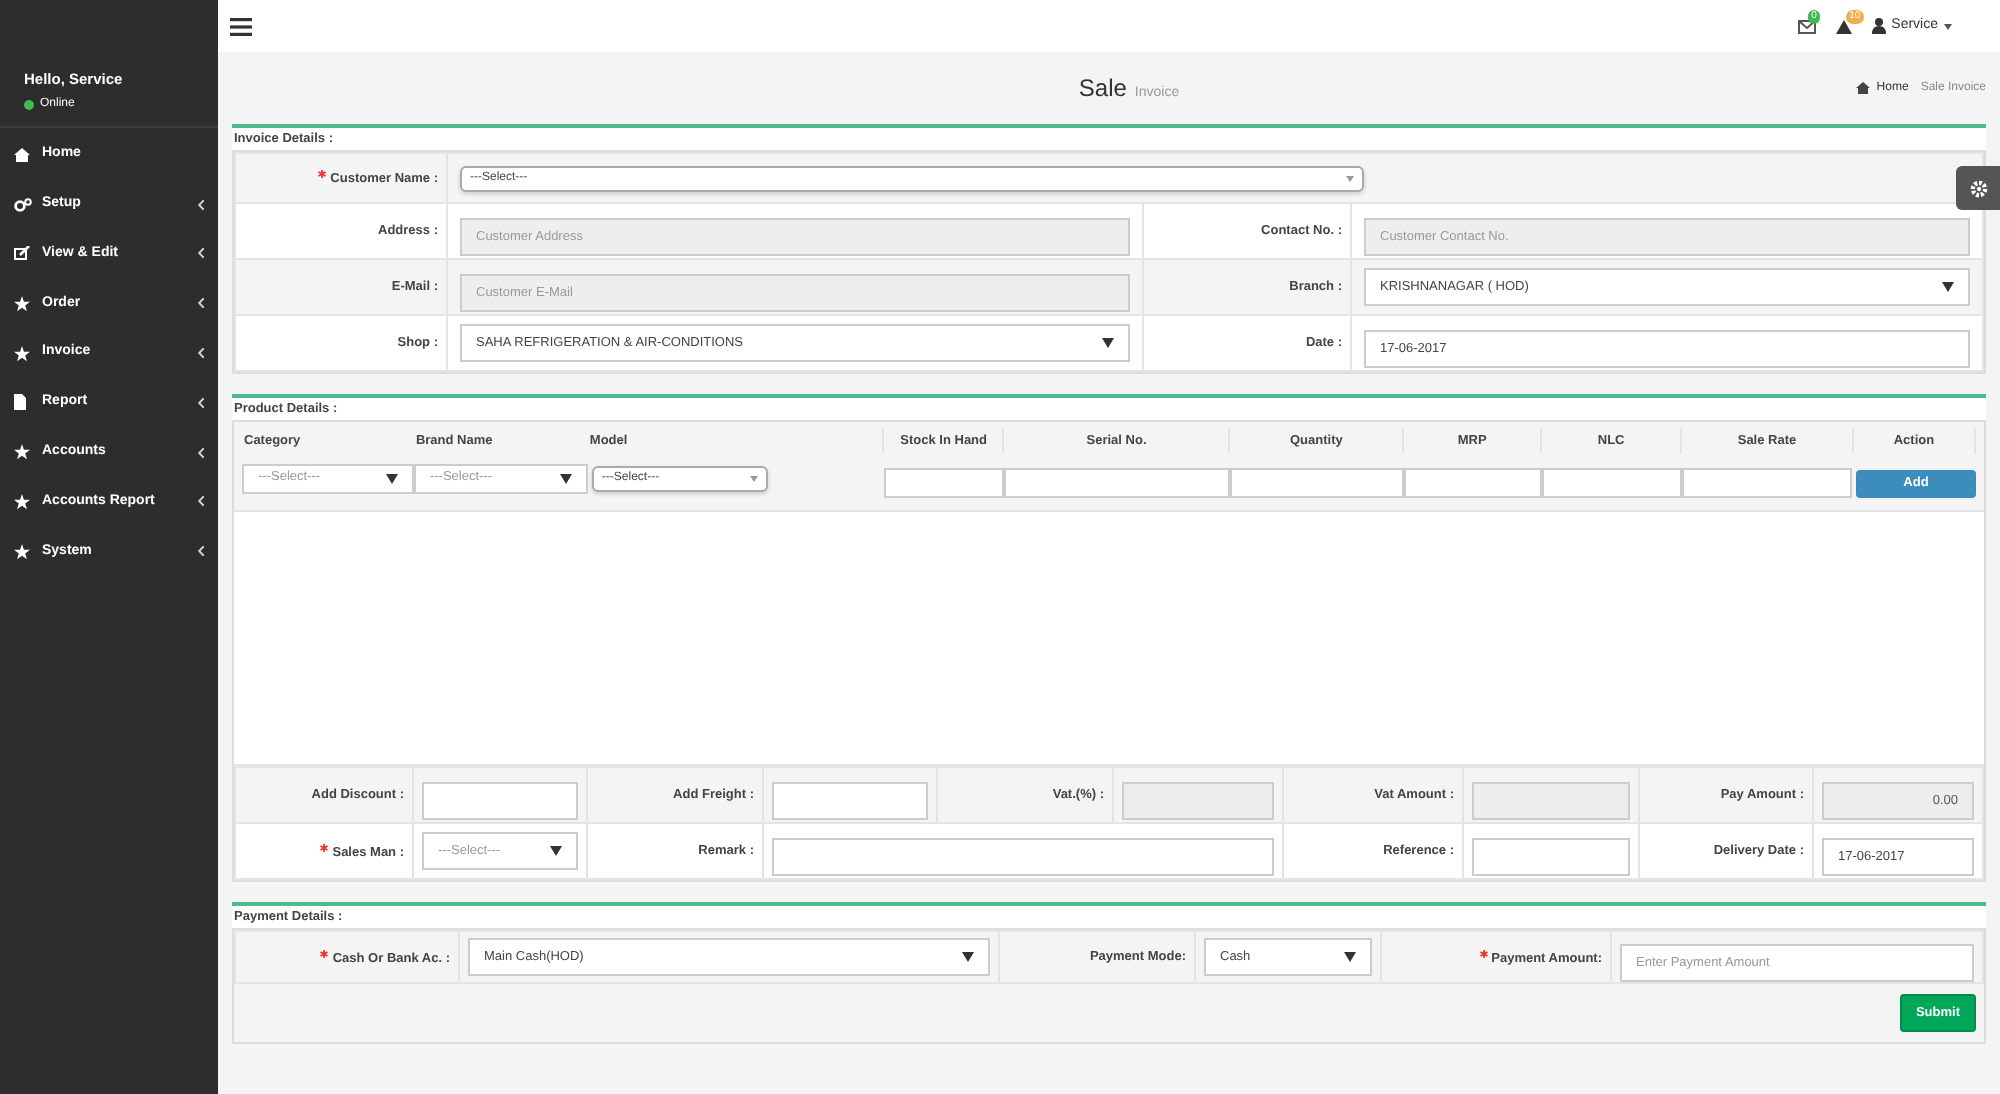  I want to click on settings-icon, so click(1978, 188).